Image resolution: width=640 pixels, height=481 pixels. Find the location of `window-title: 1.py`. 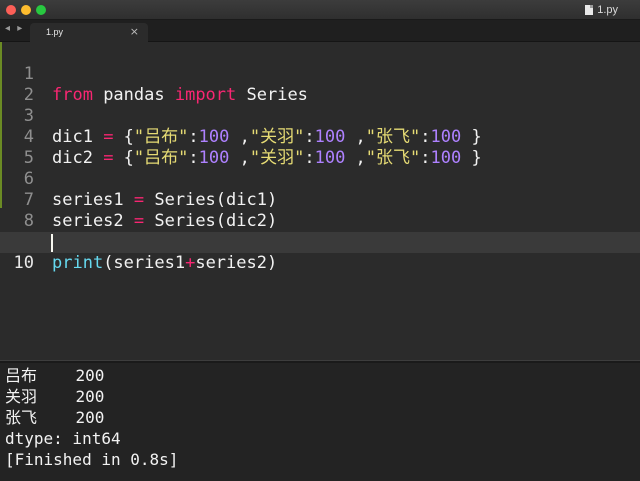

window-title: 1.py is located at coordinates (601, 10).